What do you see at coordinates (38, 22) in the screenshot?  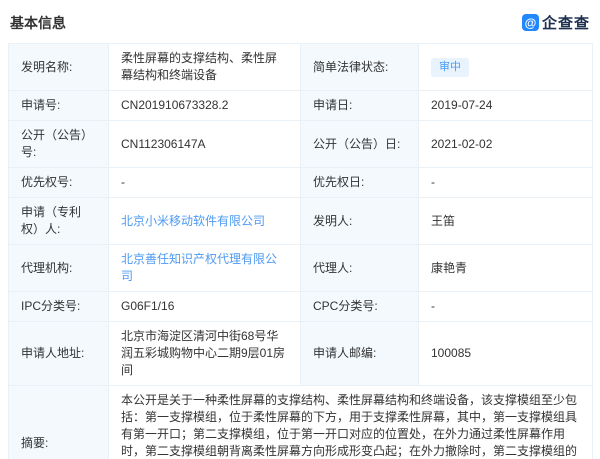 I see `page-title: 基本信息` at bounding box center [38, 22].